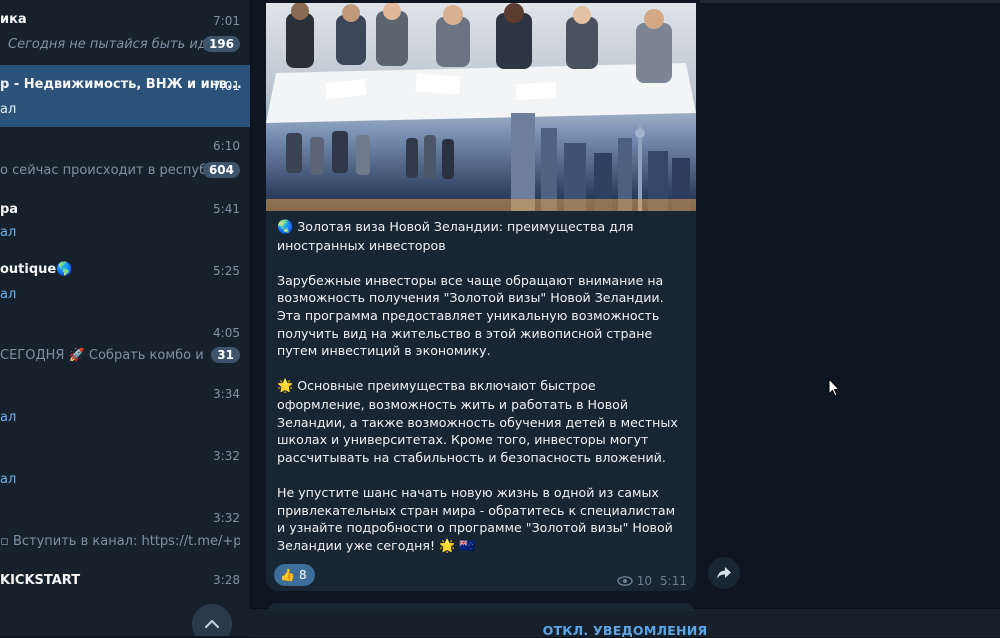 The image size is (1000, 638). I want to click on post-time: 5:11, so click(673, 581).